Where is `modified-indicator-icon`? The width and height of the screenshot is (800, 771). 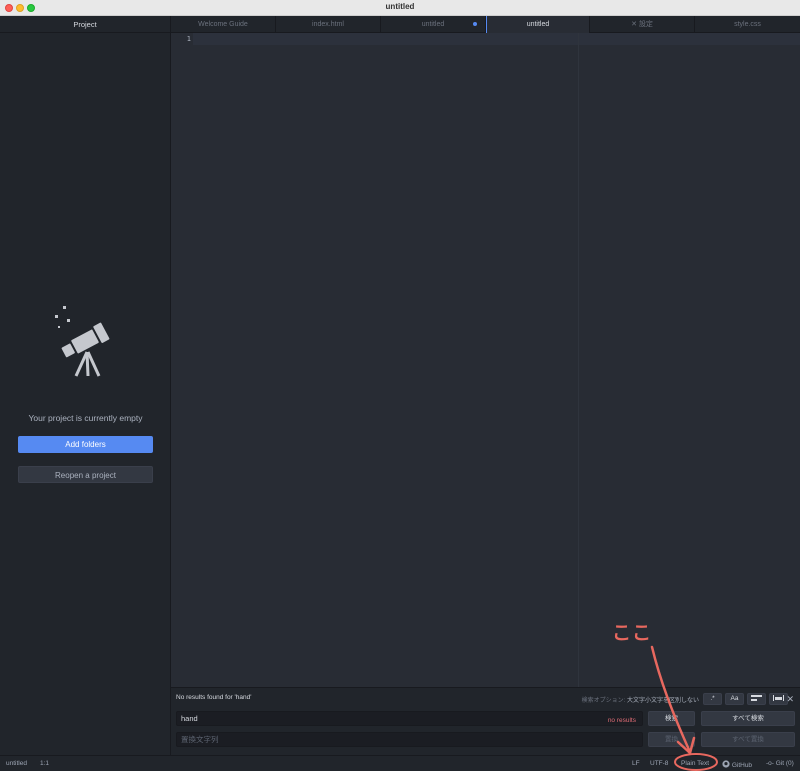
modified-indicator-icon is located at coordinates (475, 24).